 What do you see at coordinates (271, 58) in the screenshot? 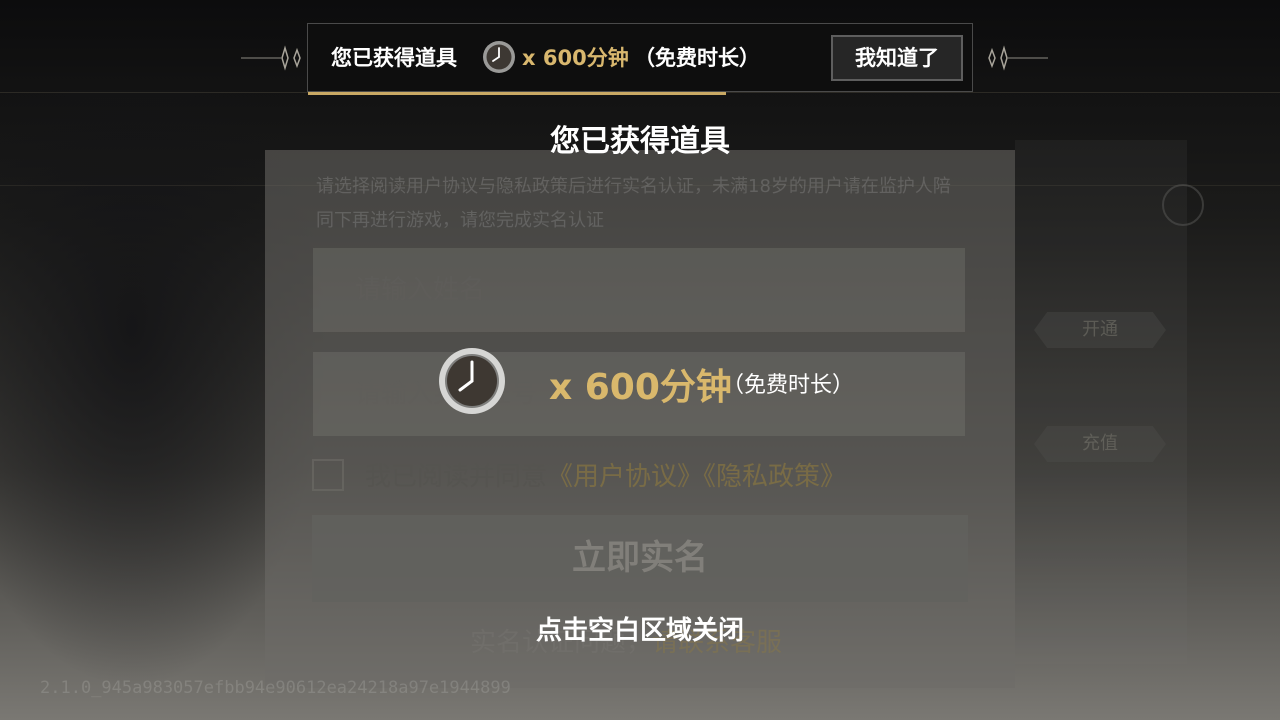
I see `sparkle-left-icon` at bounding box center [271, 58].